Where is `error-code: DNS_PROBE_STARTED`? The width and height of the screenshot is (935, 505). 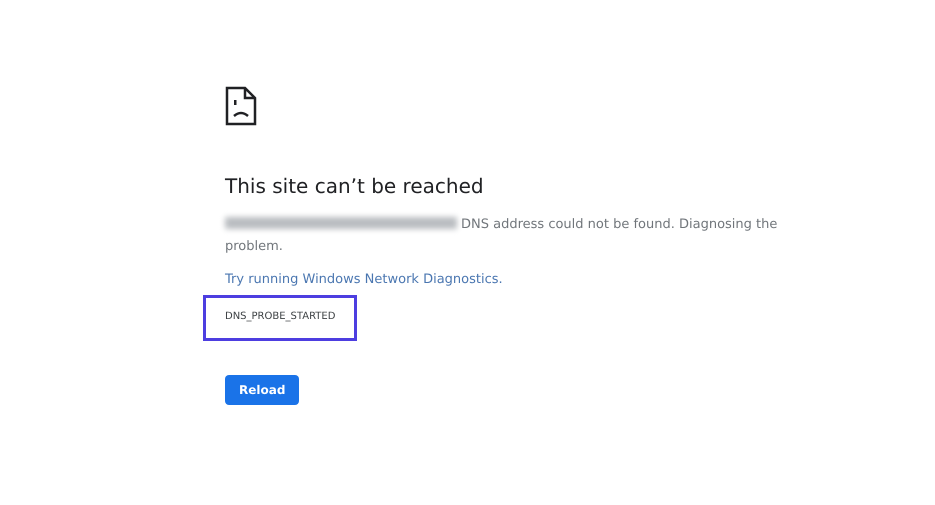 error-code: DNS_PROBE_STARTED is located at coordinates (280, 316).